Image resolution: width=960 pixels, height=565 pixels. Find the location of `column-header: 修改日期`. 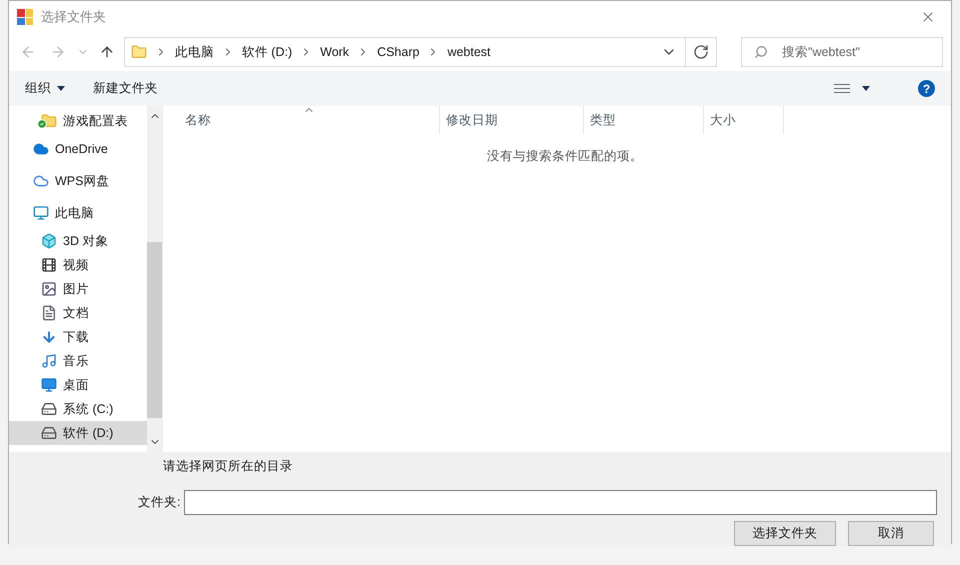

column-header: 修改日期 is located at coordinates (512, 120).